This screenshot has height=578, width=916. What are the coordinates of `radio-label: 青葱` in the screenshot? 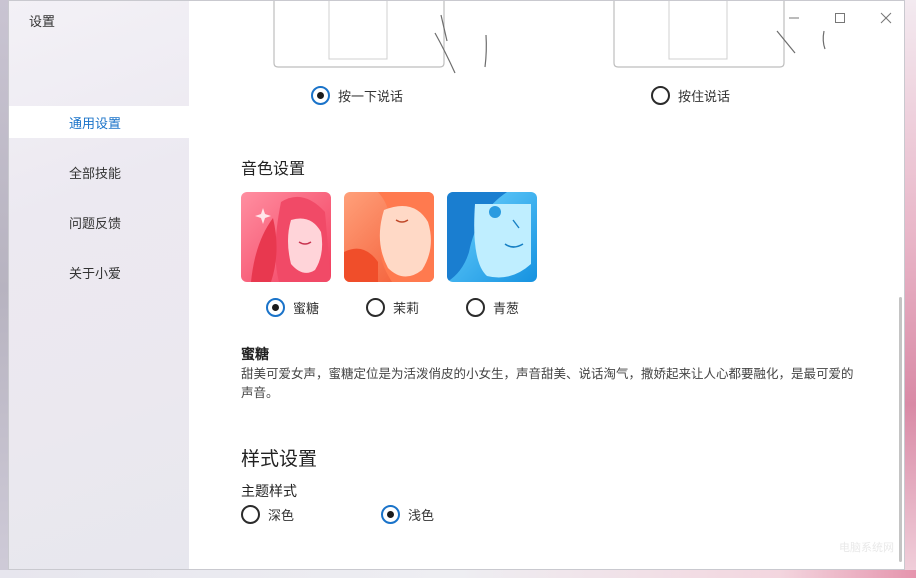 It's located at (506, 309).